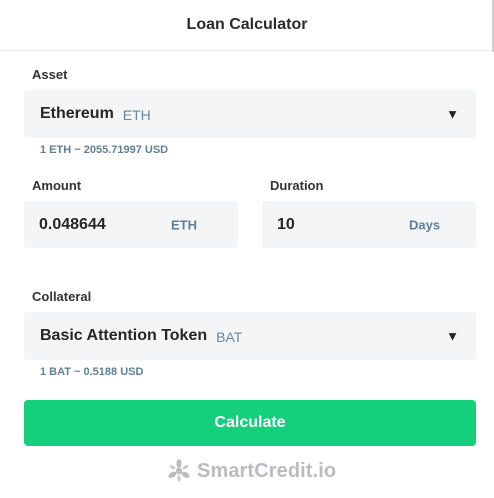  I want to click on asset-select: Ethereum ETH ▼, so click(250, 114).